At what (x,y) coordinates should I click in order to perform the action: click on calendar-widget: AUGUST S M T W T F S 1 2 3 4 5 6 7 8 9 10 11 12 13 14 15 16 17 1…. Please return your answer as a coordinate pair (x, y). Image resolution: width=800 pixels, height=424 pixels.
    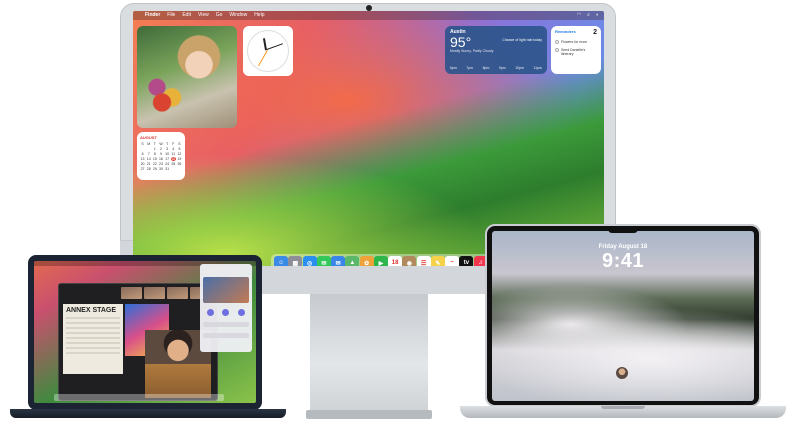
    Looking at the image, I should click on (161, 156).